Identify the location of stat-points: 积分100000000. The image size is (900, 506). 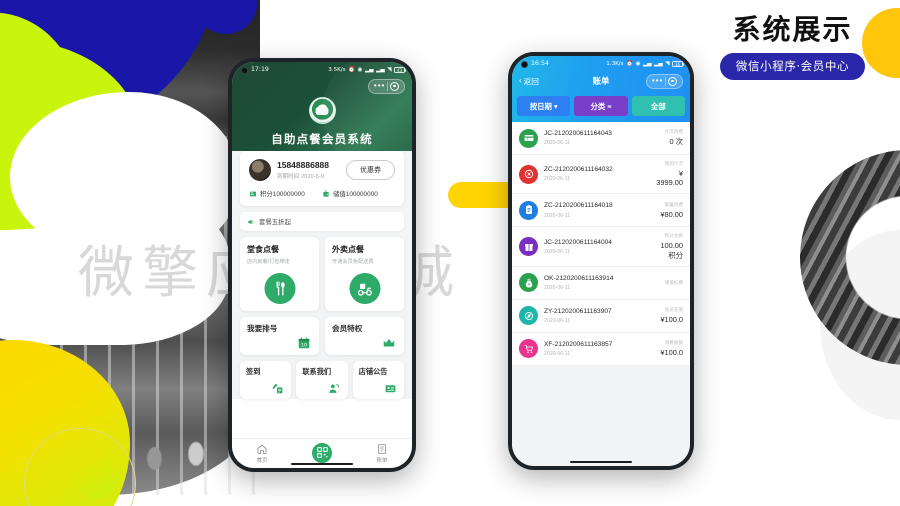
(285, 193).